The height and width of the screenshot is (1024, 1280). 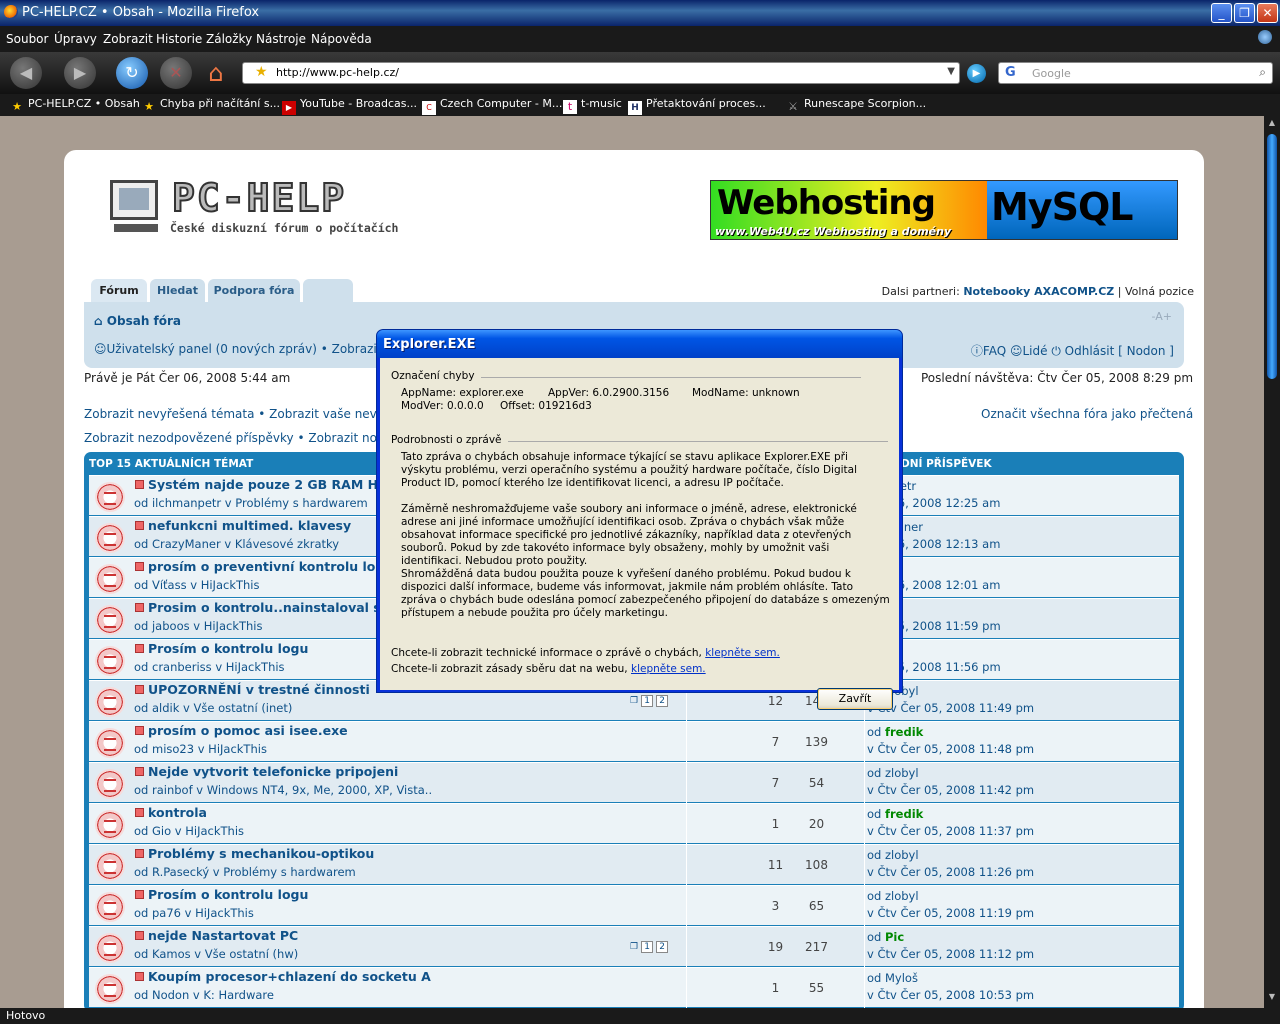 What do you see at coordinates (213, 708) in the screenshot?
I see `topic-author: od aldik v Vše ostatní (inet)` at bounding box center [213, 708].